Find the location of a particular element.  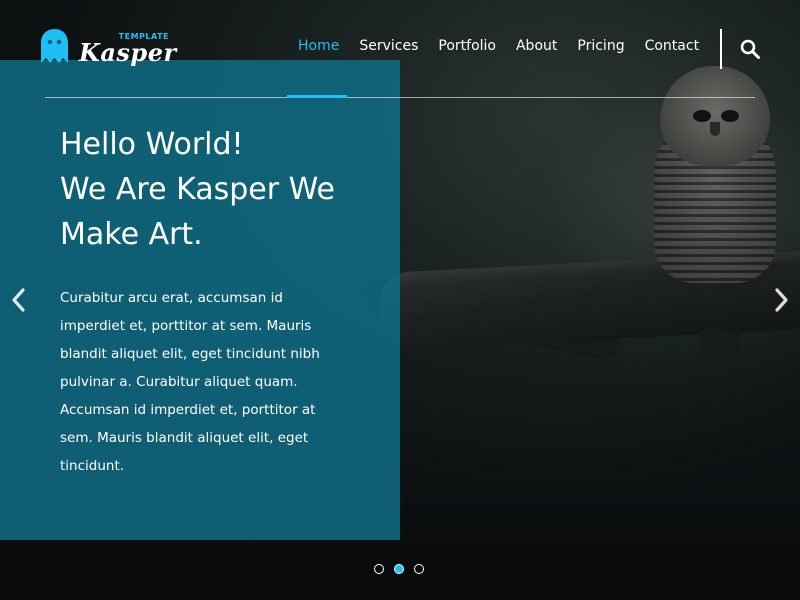

owl-beak is located at coordinates (715, 129).